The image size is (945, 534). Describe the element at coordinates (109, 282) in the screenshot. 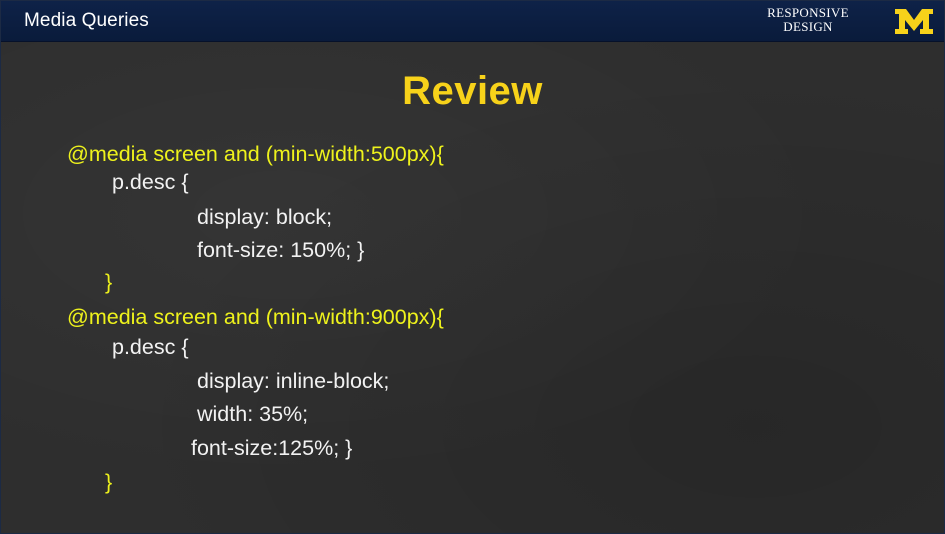

I see `code-line-5: }` at that location.